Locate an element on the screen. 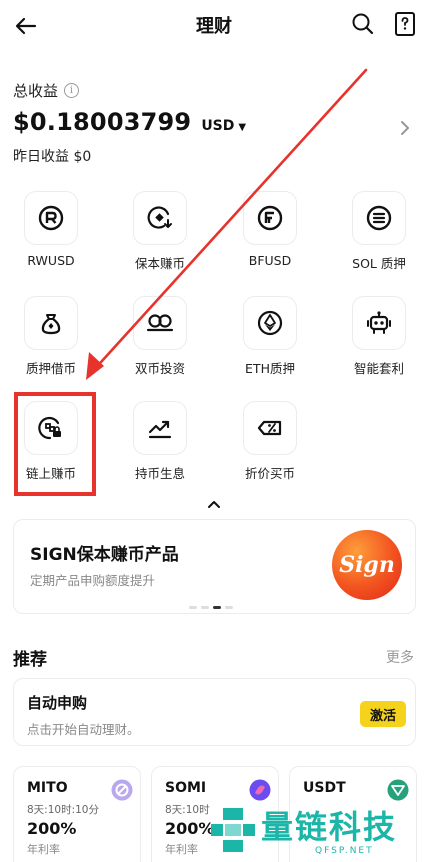 This screenshot has width=428, height=862. watermark-text: 量链科技 is located at coordinates (329, 827).